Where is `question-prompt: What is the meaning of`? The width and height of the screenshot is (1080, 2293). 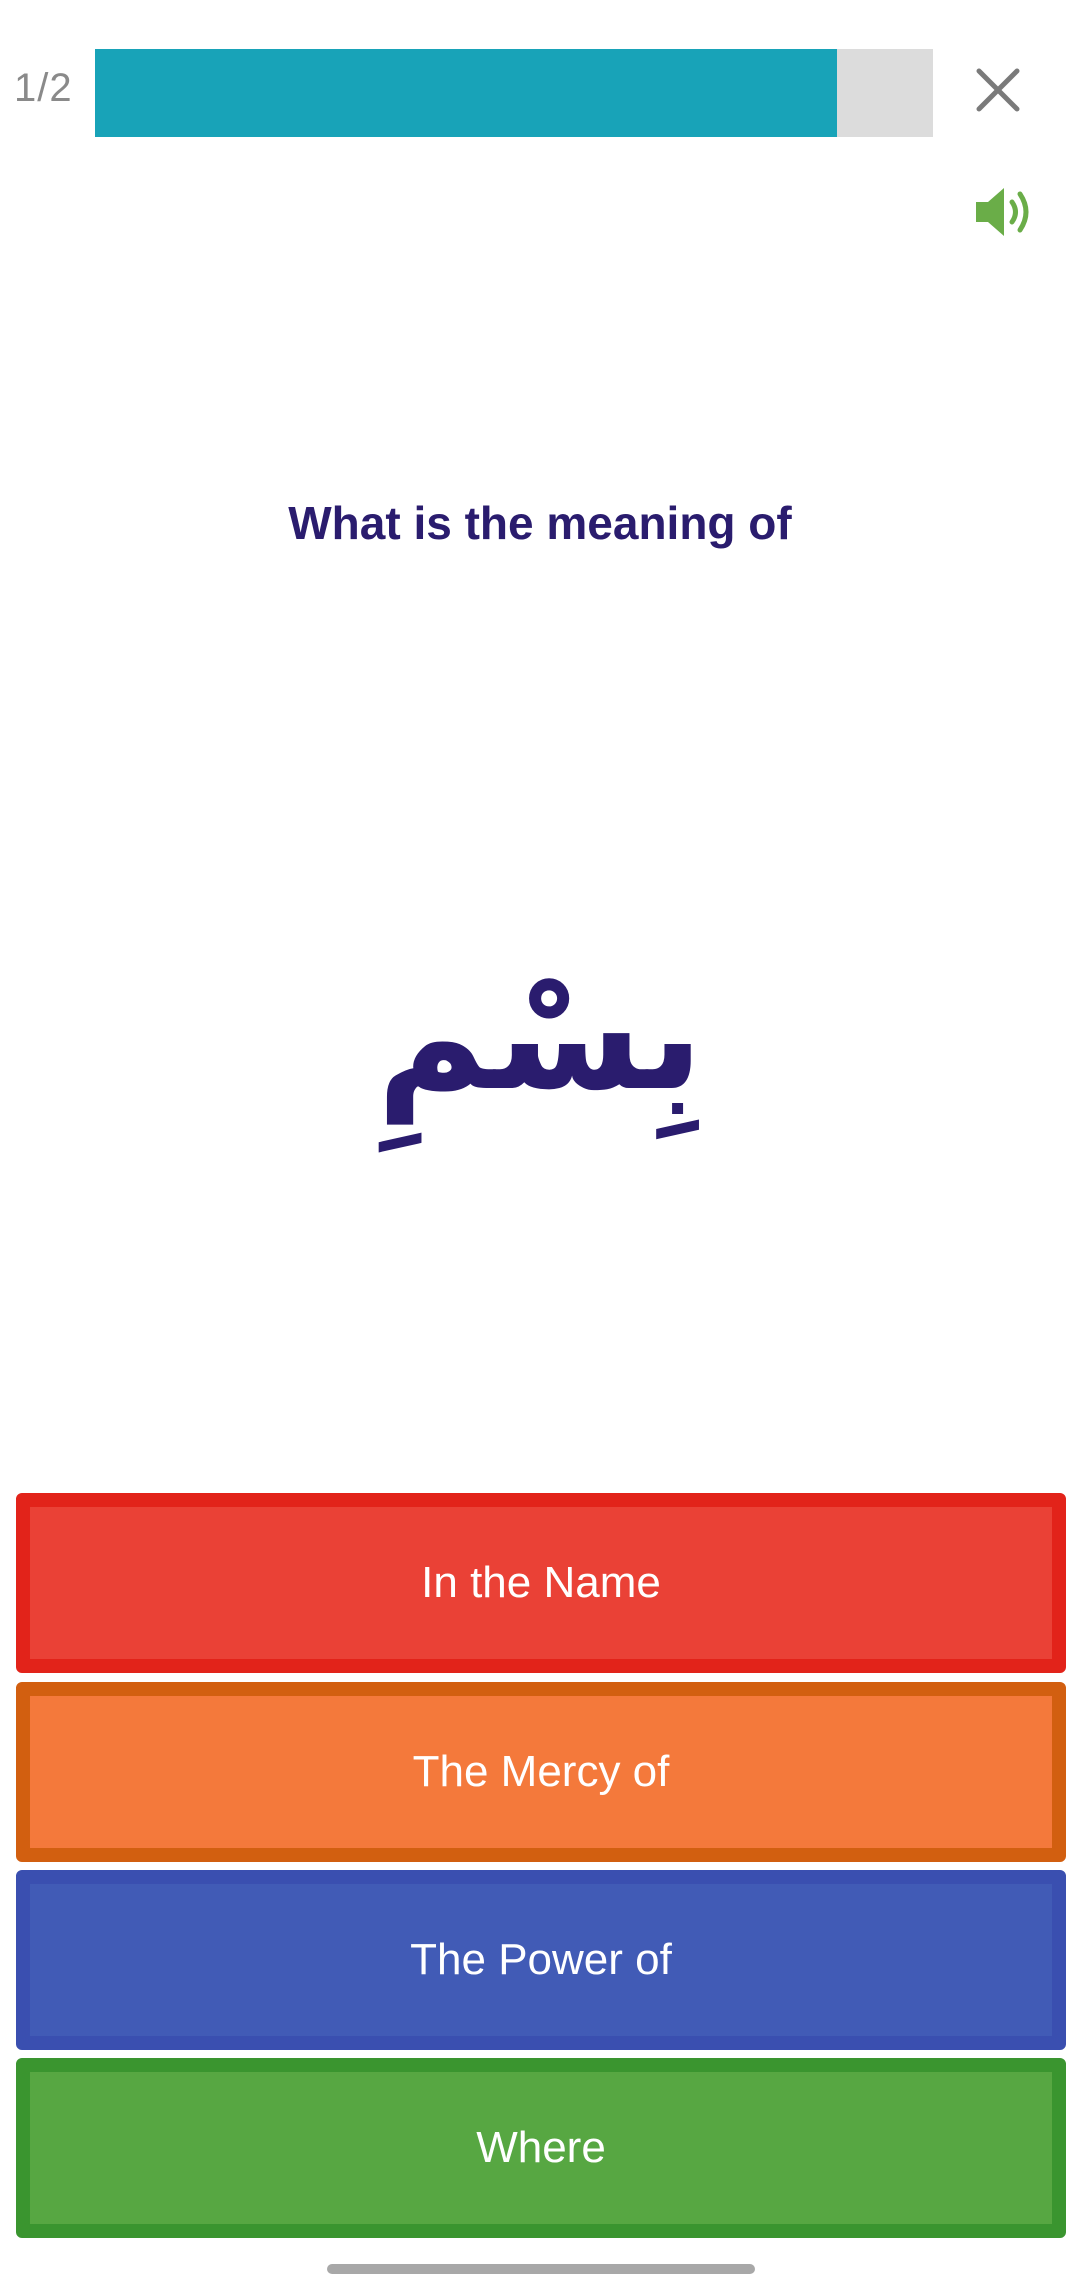
question-prompt: What is the meaning of is located at coordinates (540, 523).